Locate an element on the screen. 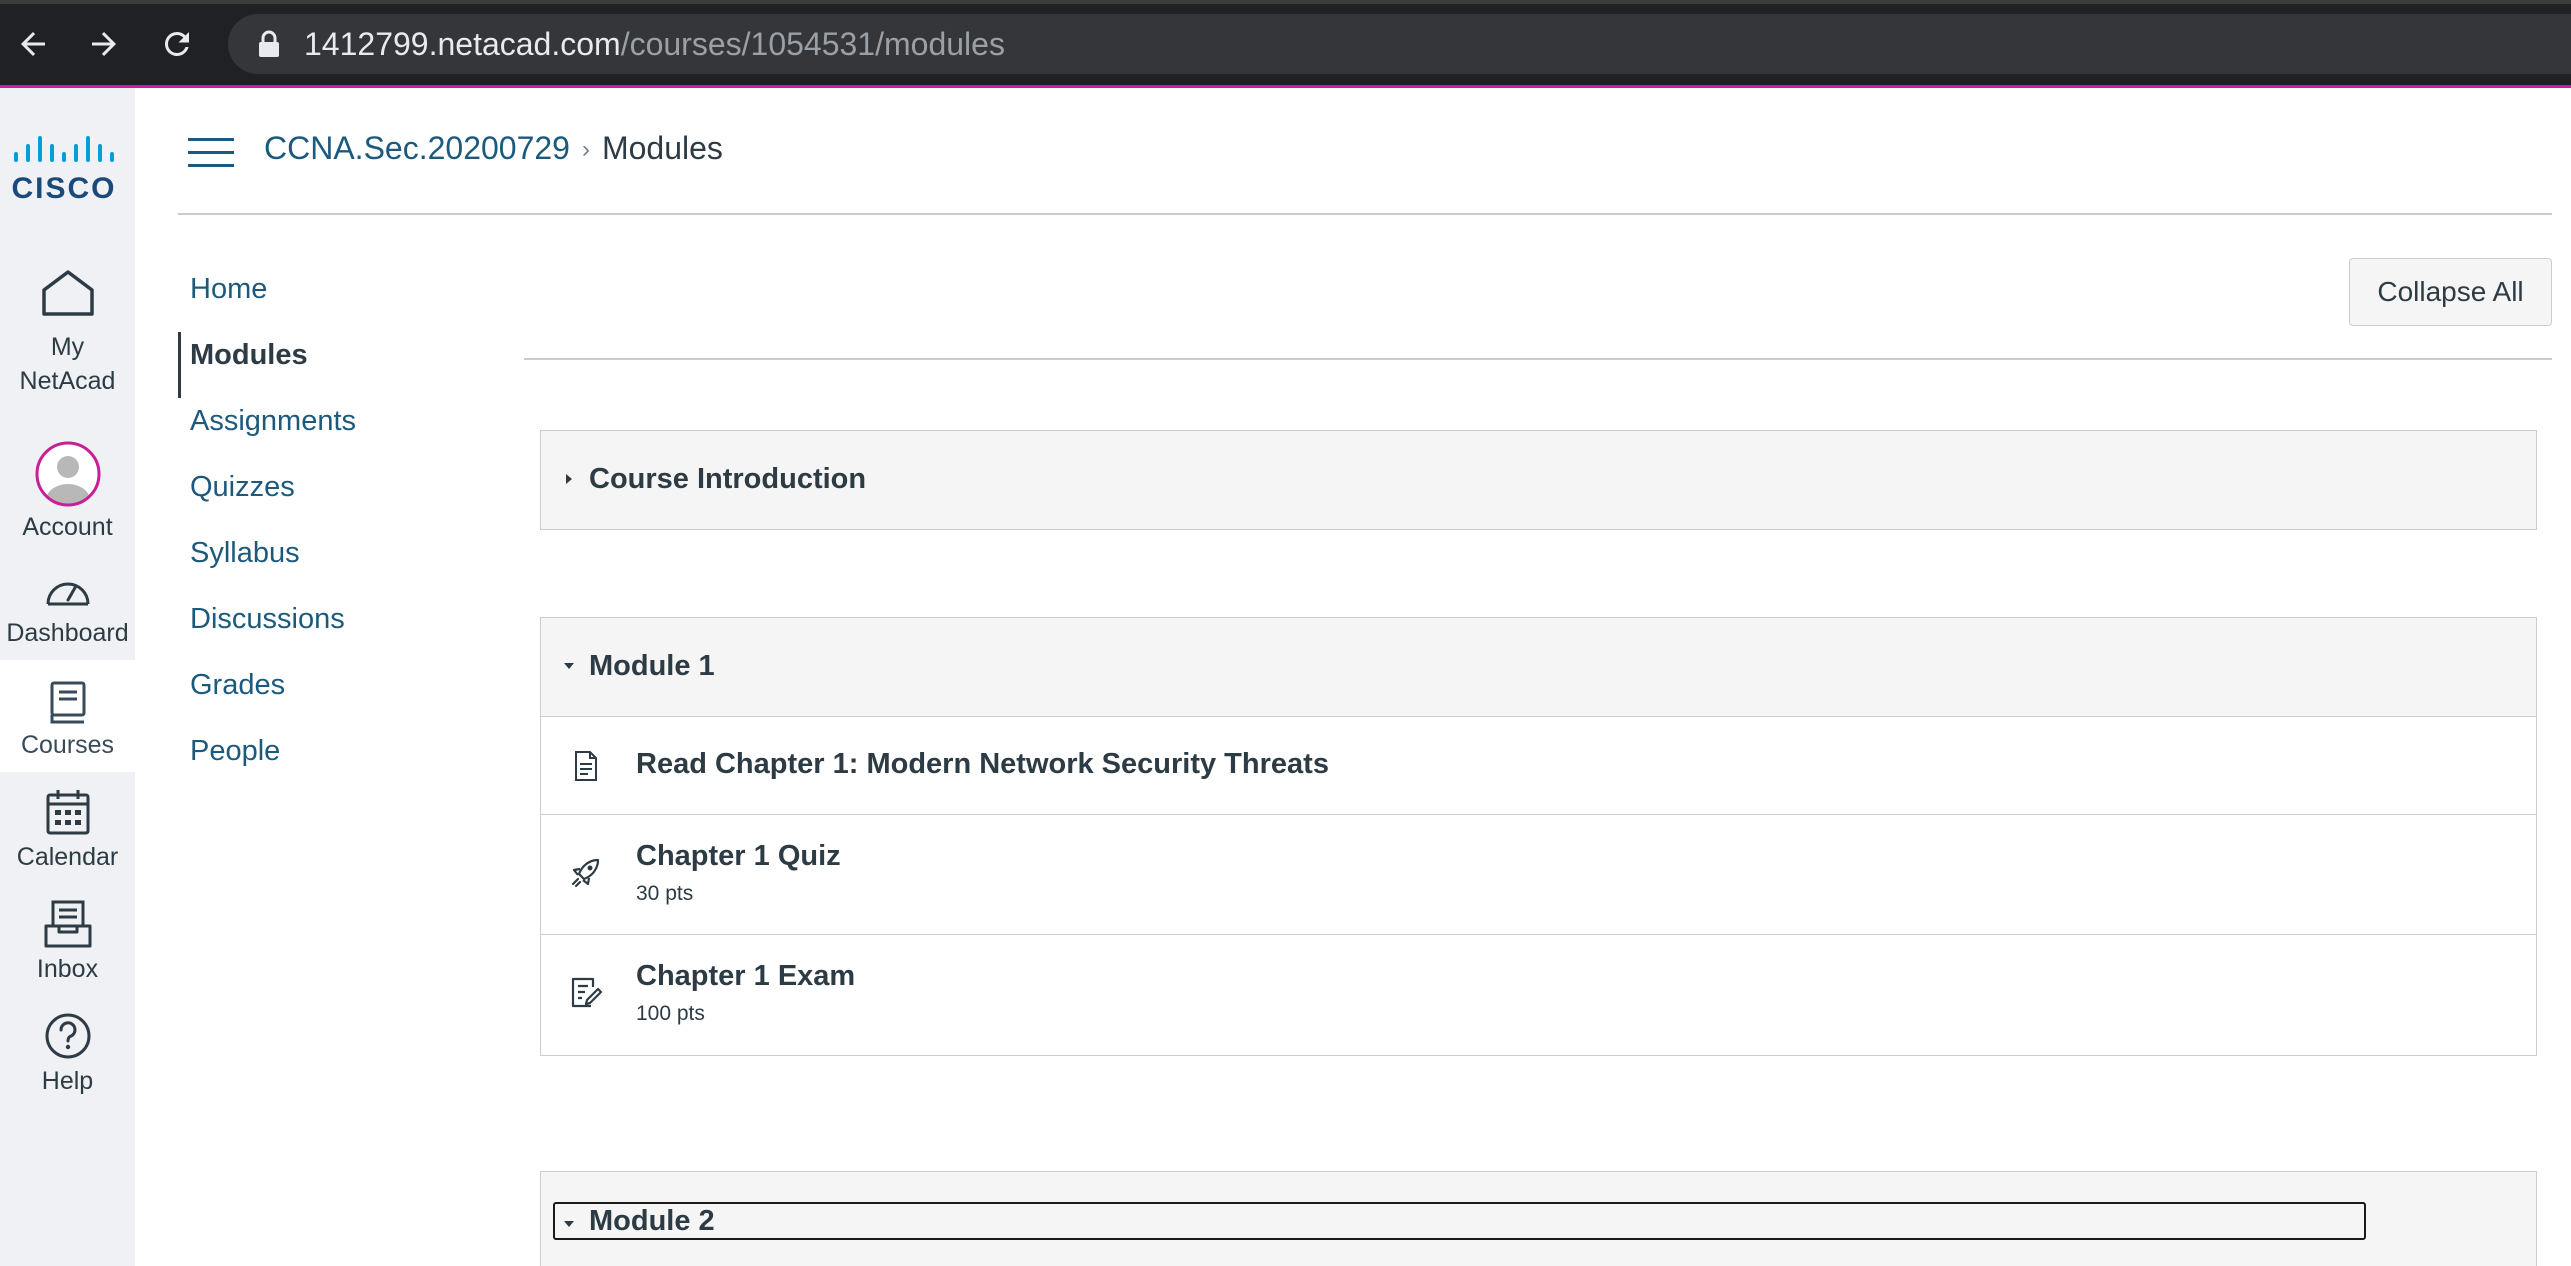  tab-strip is located at coordinates (1285, 2).